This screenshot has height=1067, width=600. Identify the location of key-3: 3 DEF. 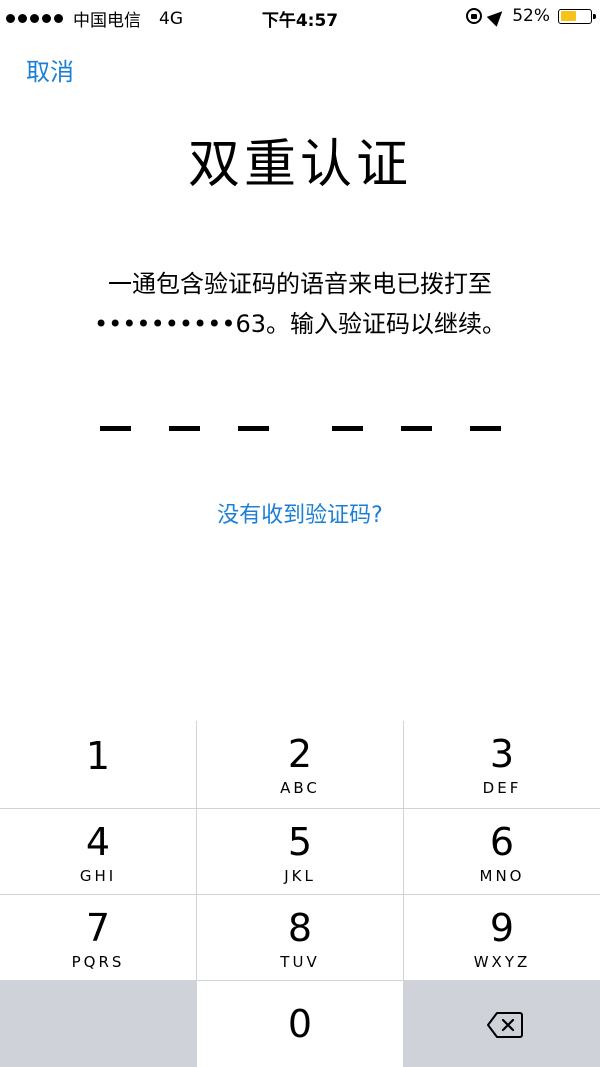
(502, 764).